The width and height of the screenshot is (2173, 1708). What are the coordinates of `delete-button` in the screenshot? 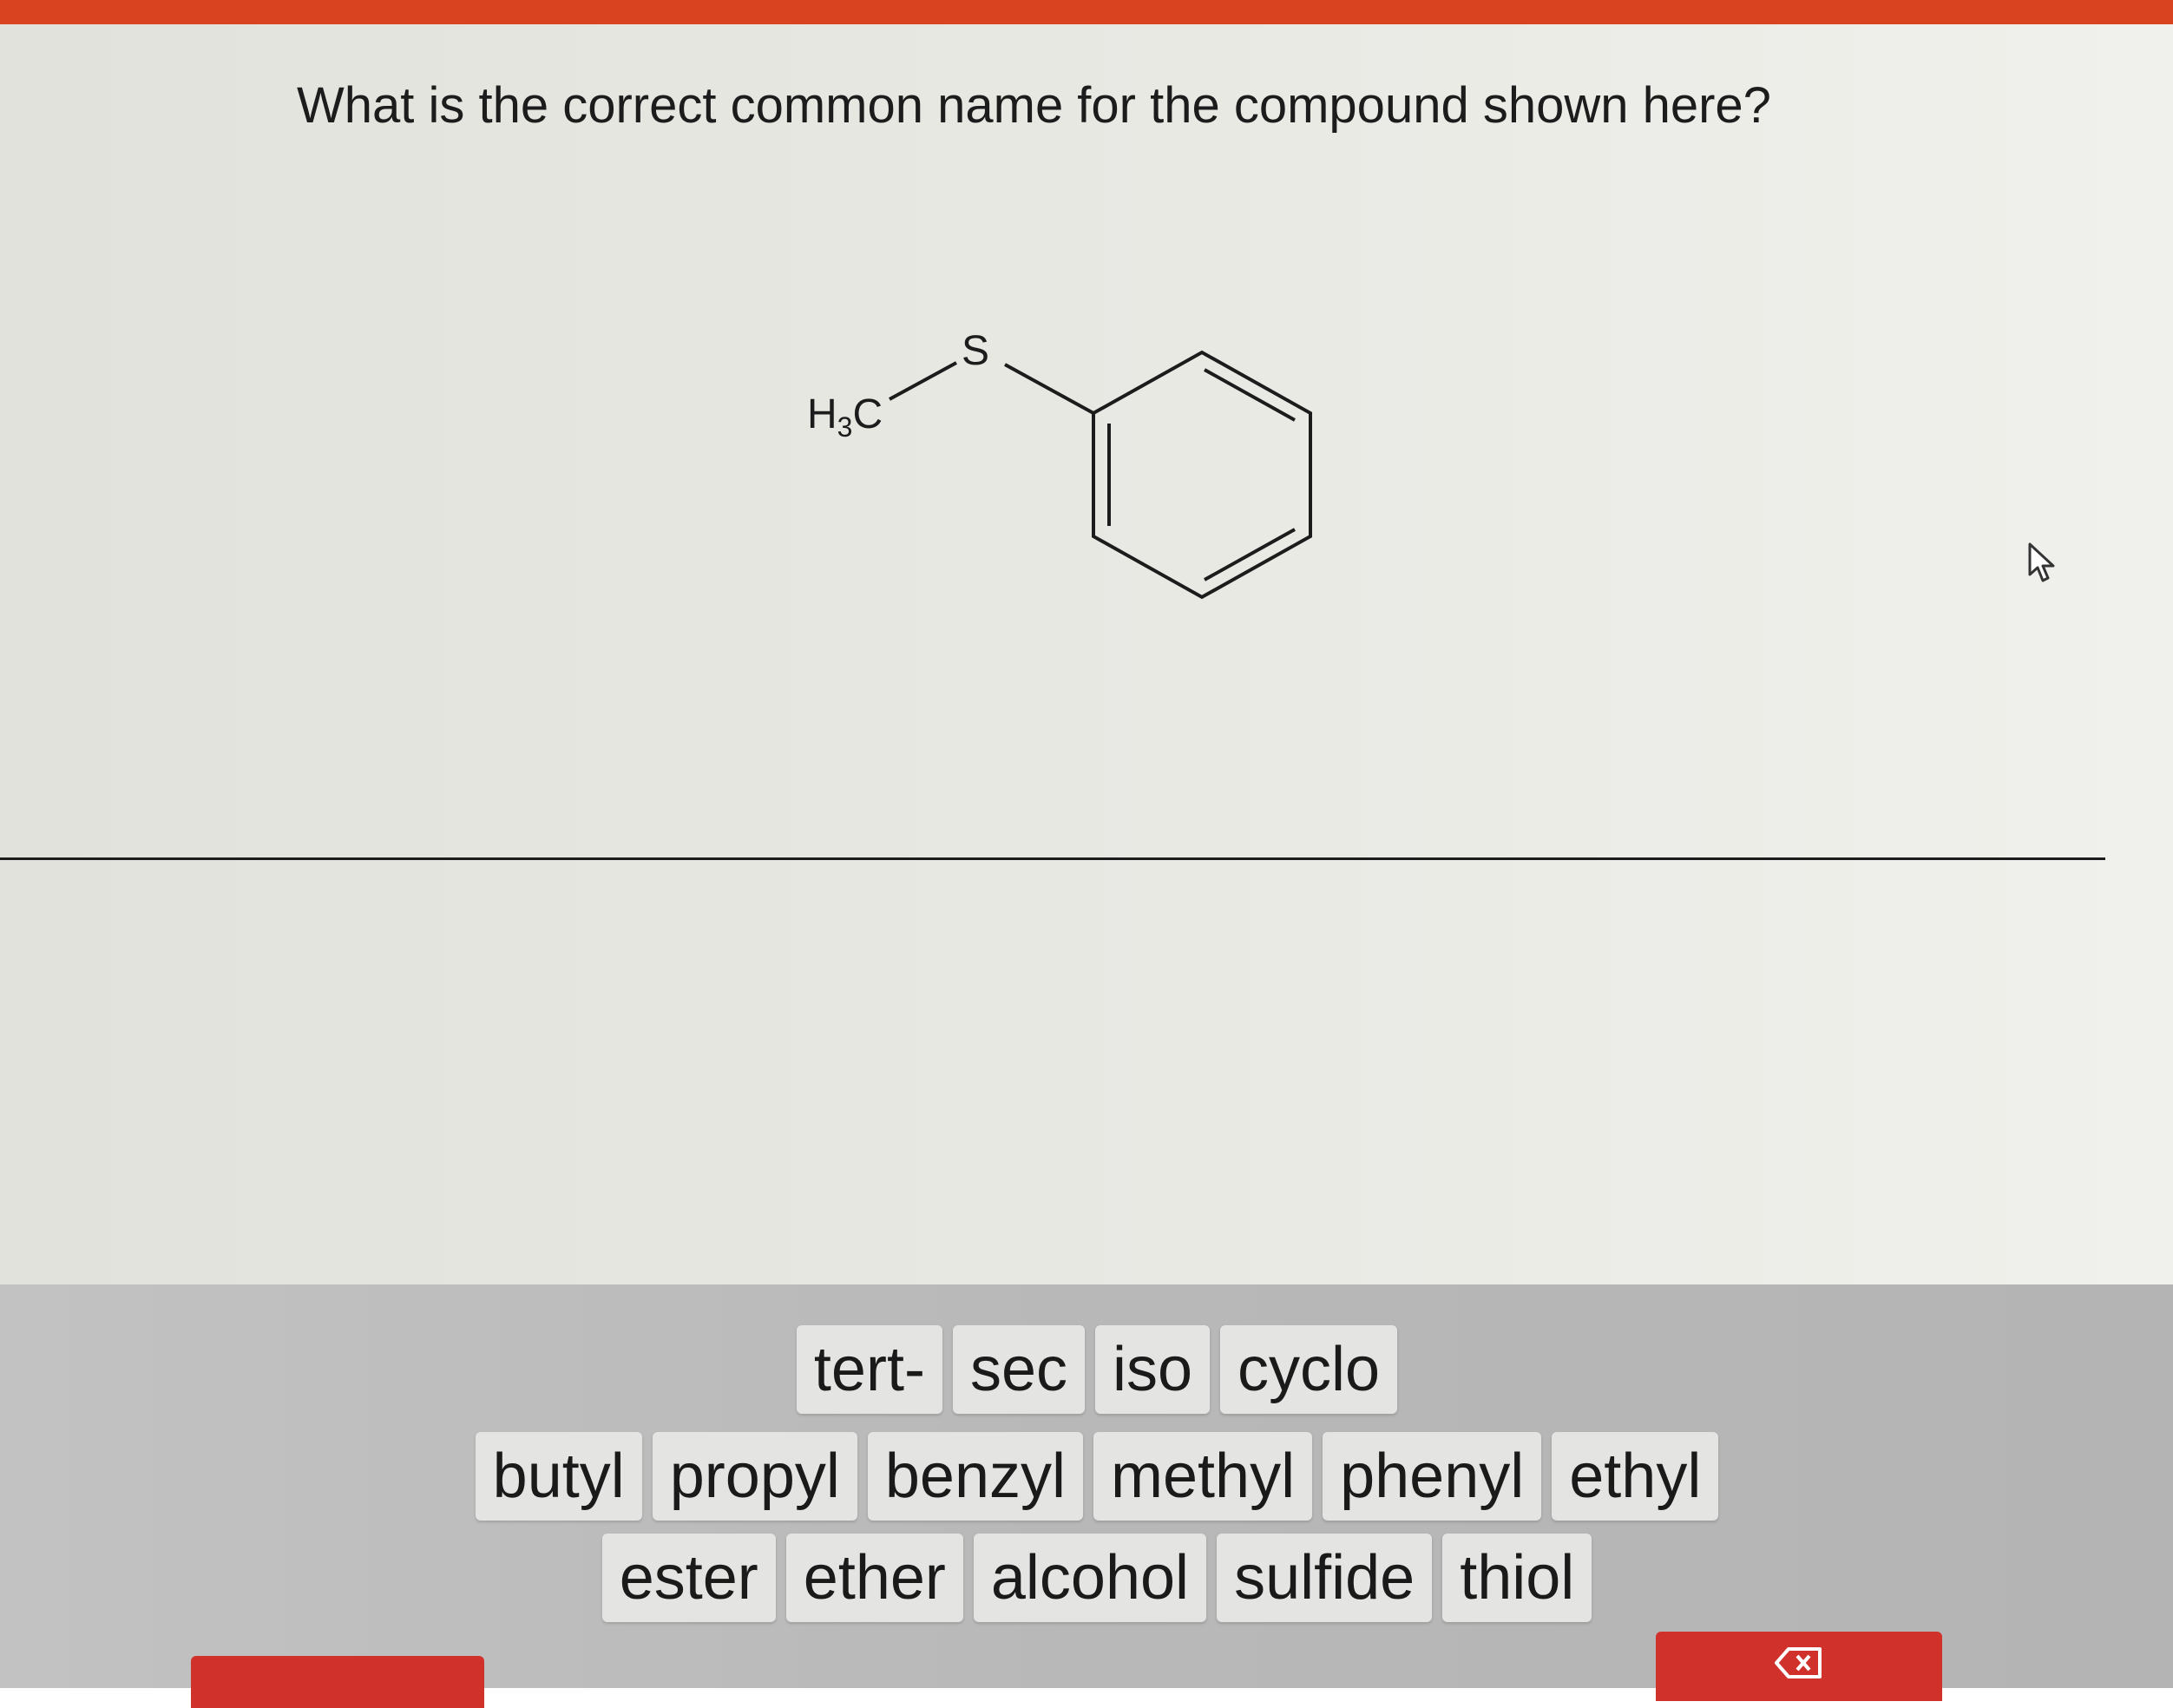 It's located at (1799, 1666).